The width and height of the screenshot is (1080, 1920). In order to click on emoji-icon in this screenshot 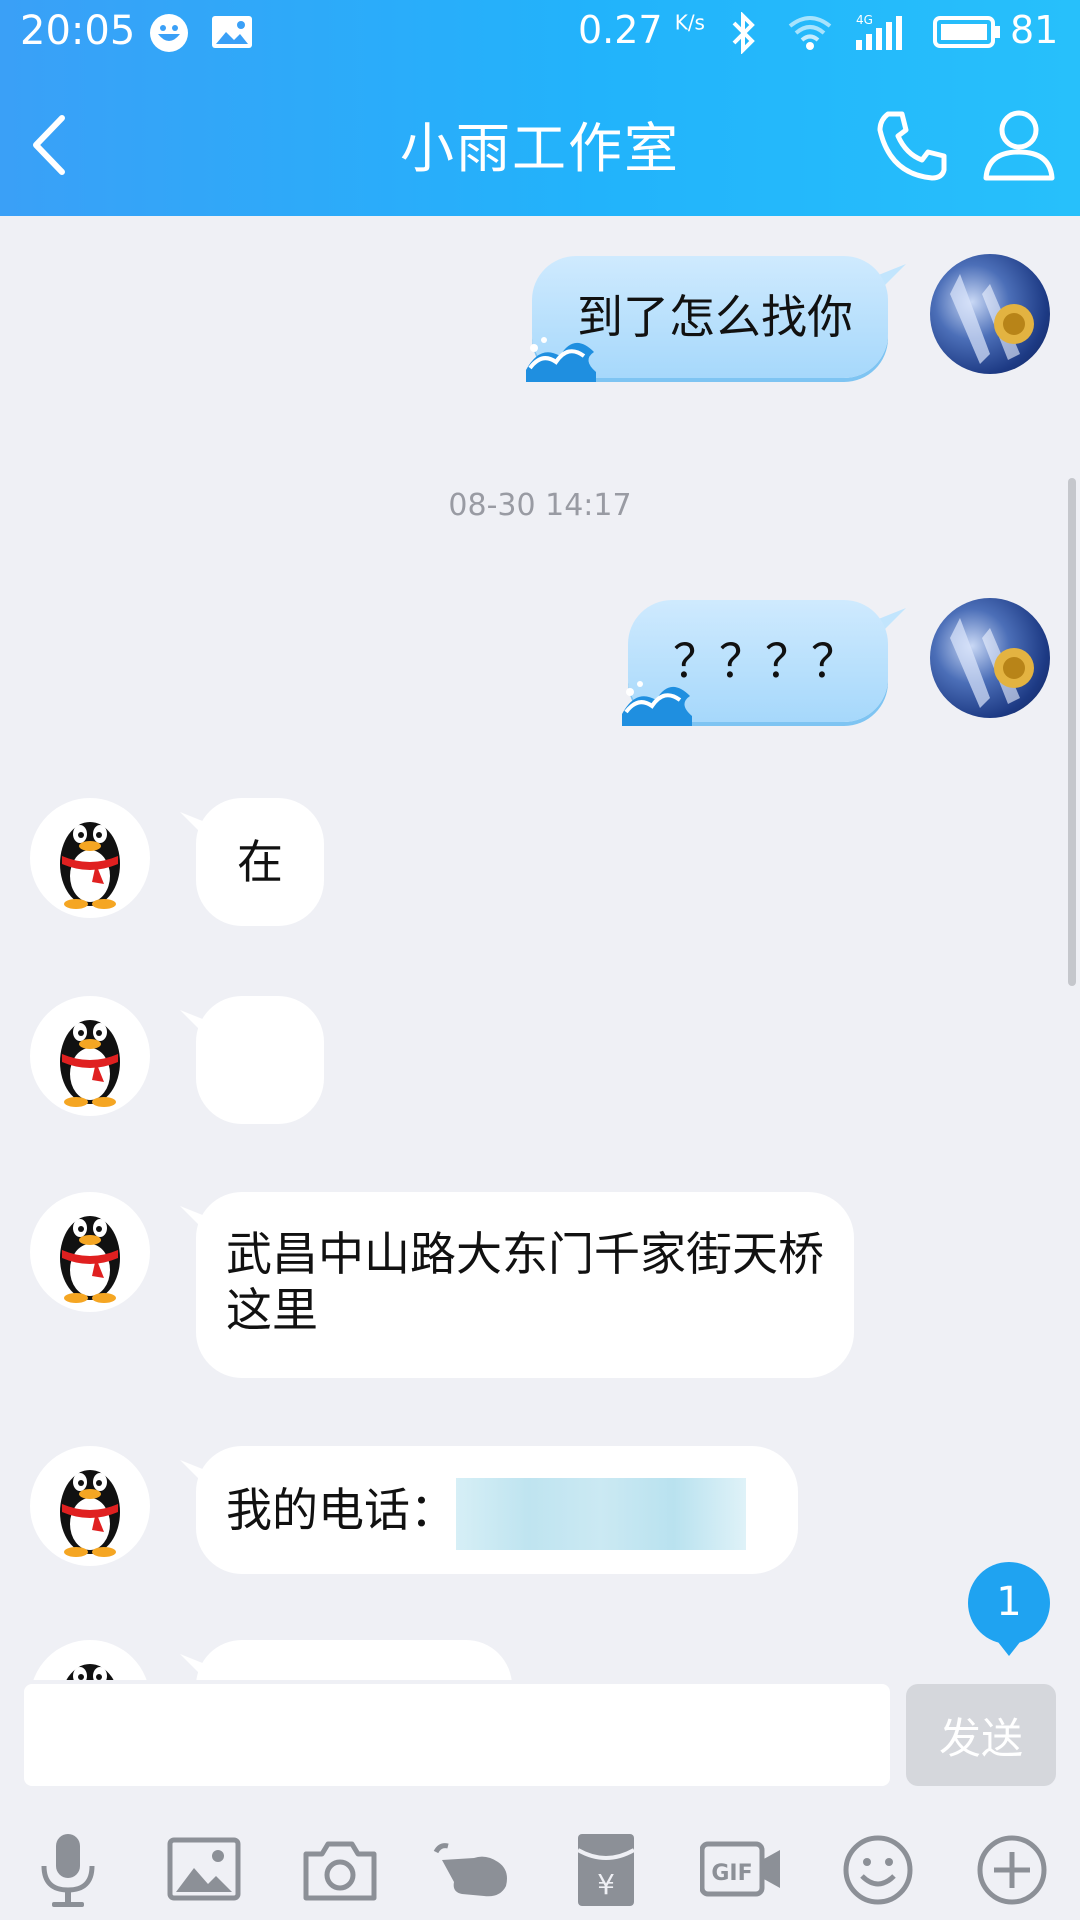, I will do `click(878, 1870)`.